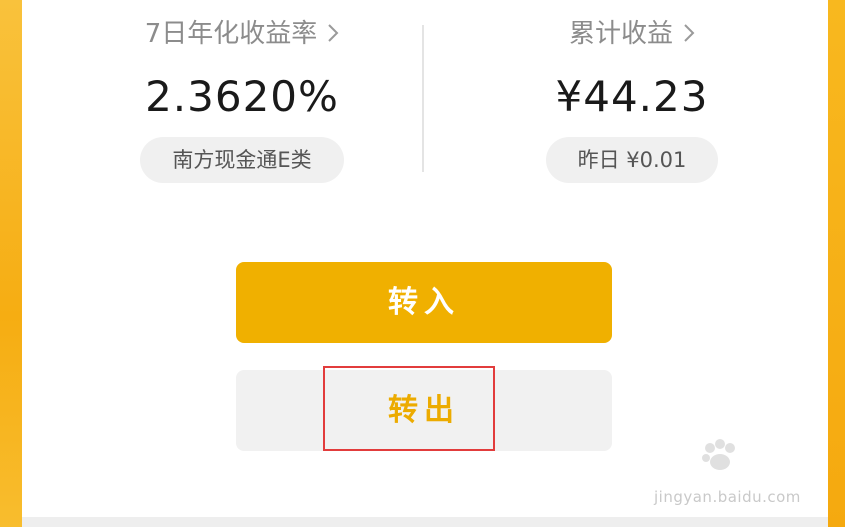 This screenshot has height=527, width=845. I want to click on yield-value: 2.3620%, so click(242, 96).